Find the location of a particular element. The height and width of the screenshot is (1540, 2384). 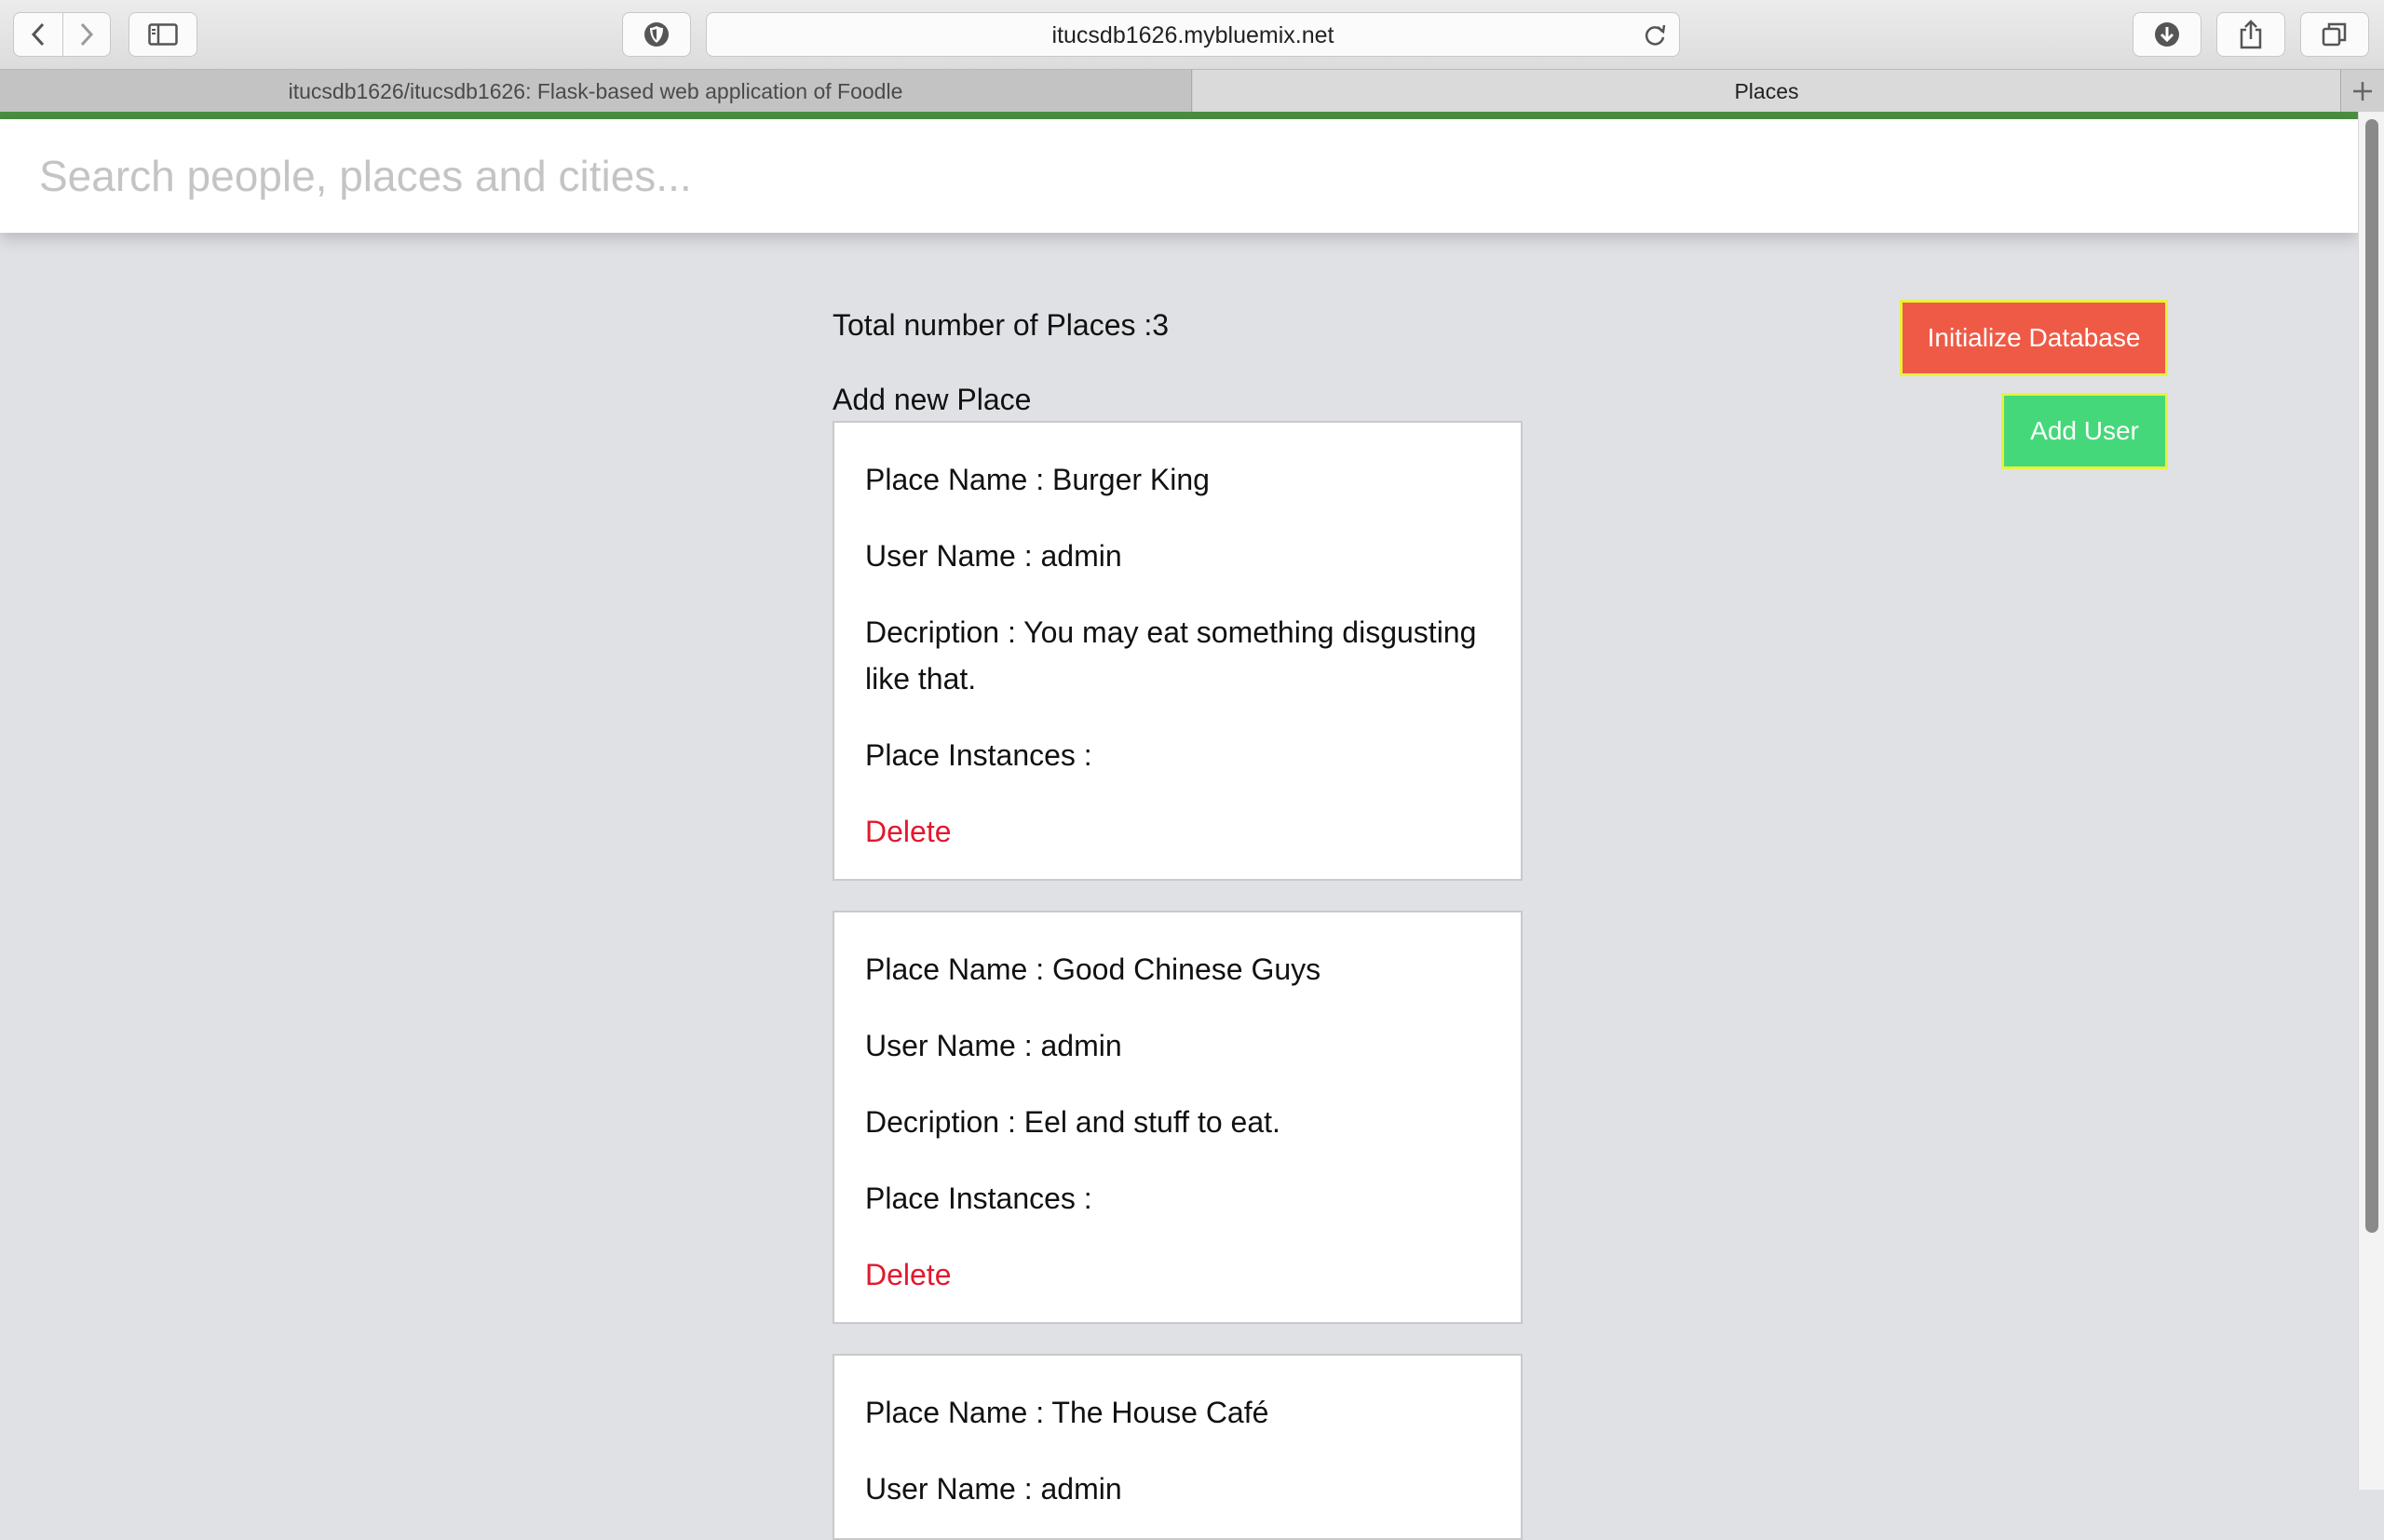

place-description: Decription : Eel and stuff to eat. is located at coordinates (1072, 1122).